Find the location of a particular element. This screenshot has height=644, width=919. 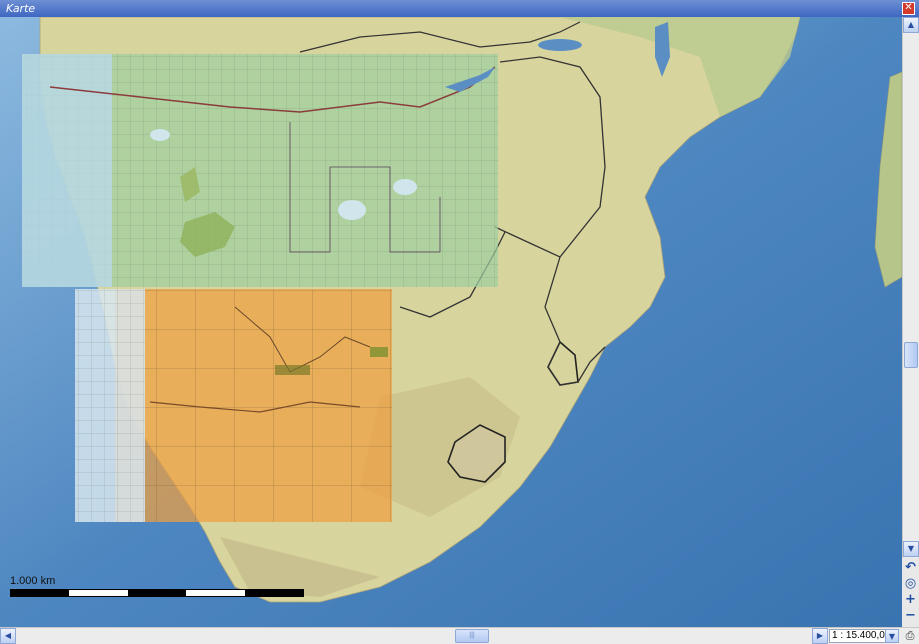

scroll-up-button: ▲ is located at coordinates (911, 25).